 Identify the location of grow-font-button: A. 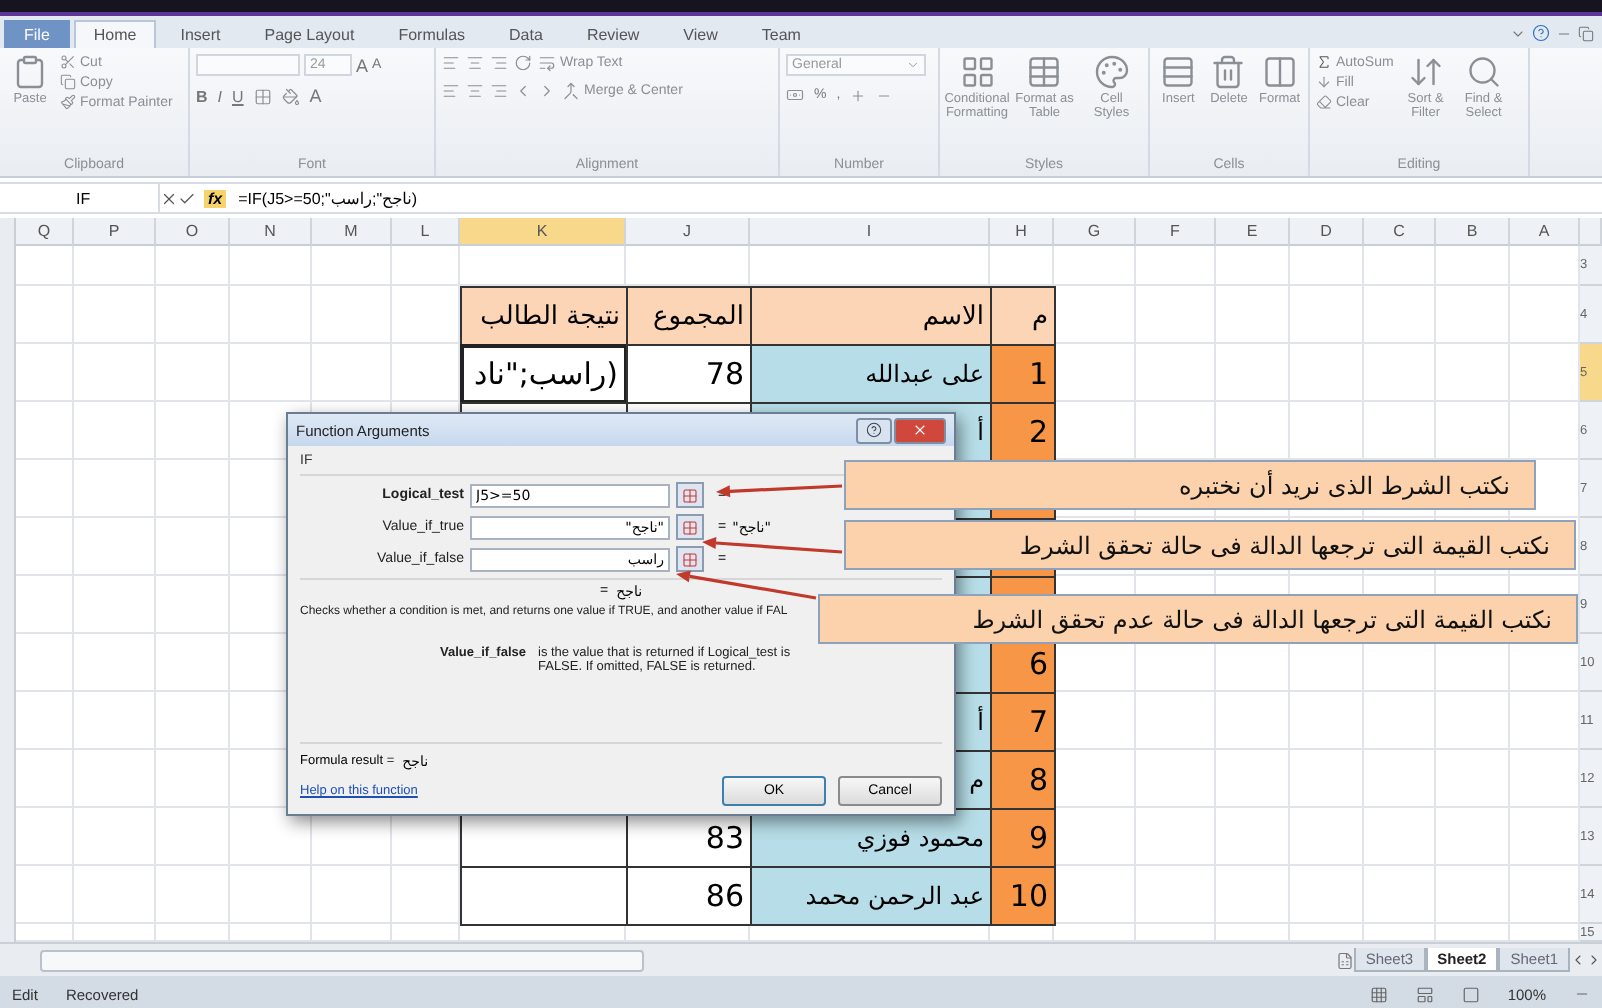
(362, 65).